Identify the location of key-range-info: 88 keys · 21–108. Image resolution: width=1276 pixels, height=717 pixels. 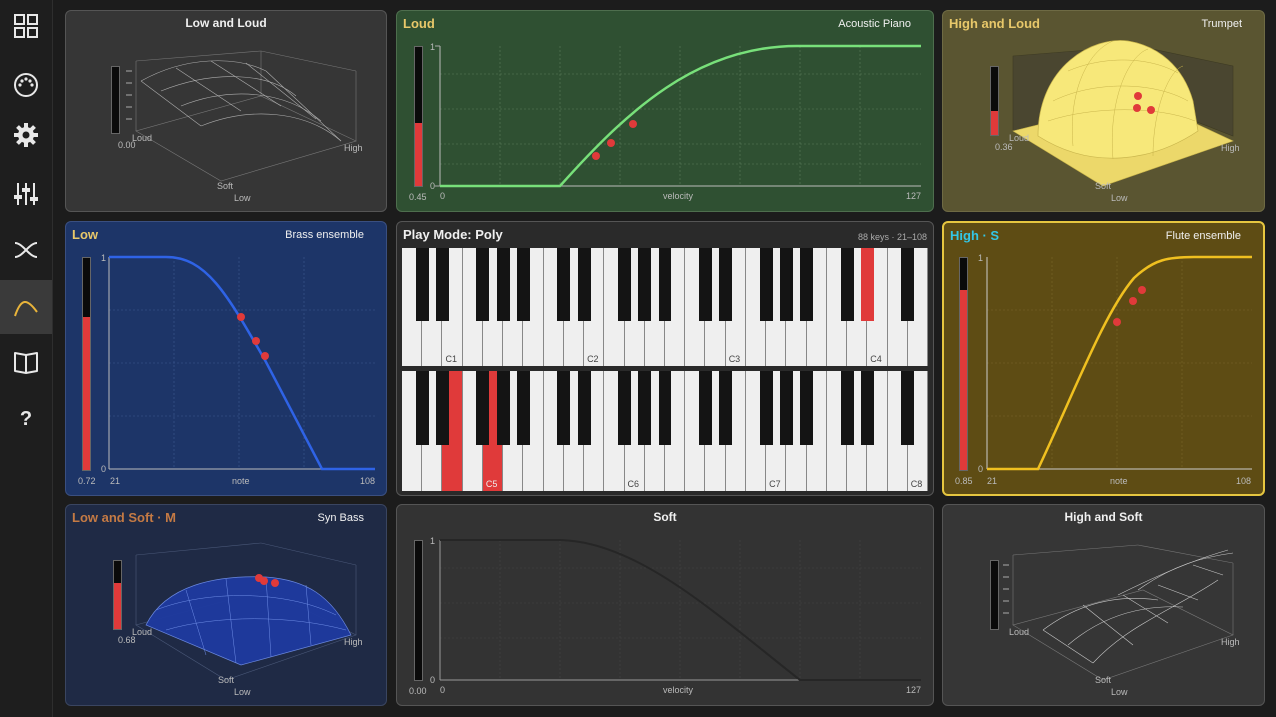
(892, 237).